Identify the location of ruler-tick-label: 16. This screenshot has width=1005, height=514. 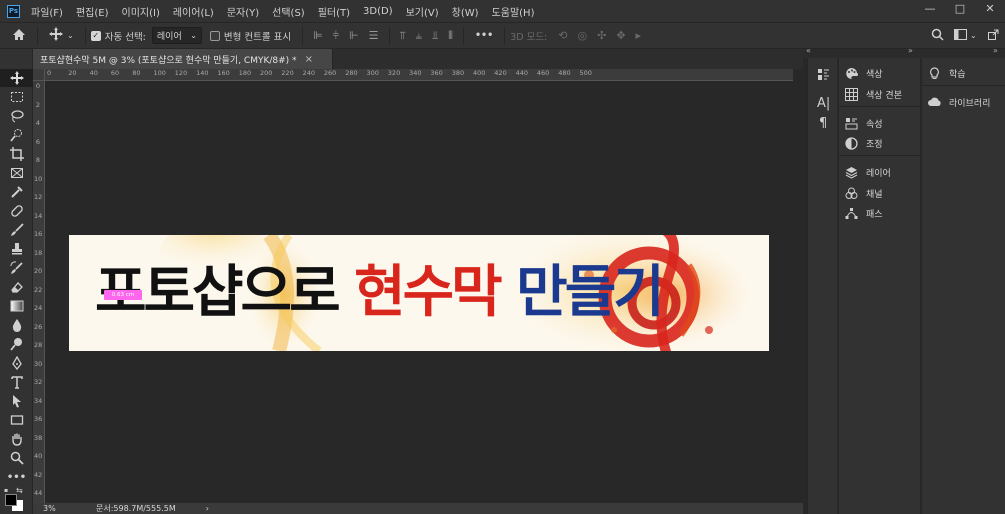
(38, 234).